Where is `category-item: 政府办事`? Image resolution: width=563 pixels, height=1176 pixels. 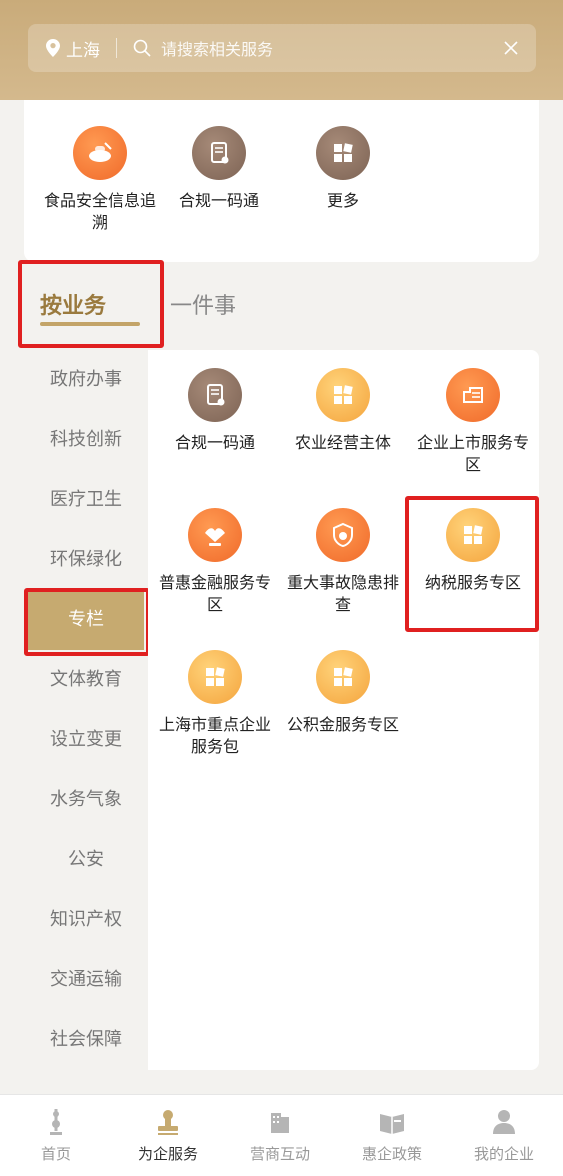
category-item: 政府办事 is located at coordinates (86, 380).